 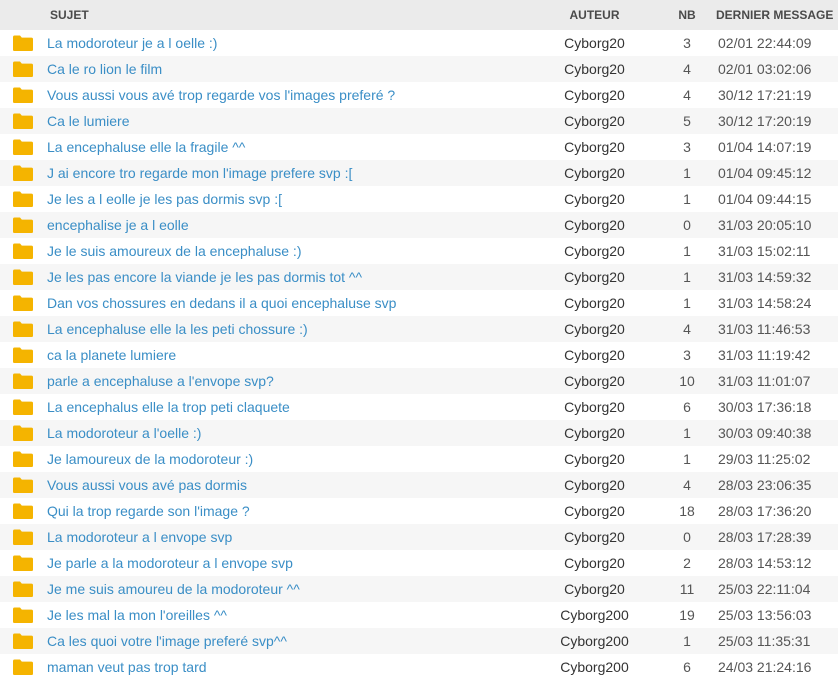 What do you see at coordinates (687, 563) in the screenshot?
I see `topic-message-count: 2` at bounding box center [687, 563].